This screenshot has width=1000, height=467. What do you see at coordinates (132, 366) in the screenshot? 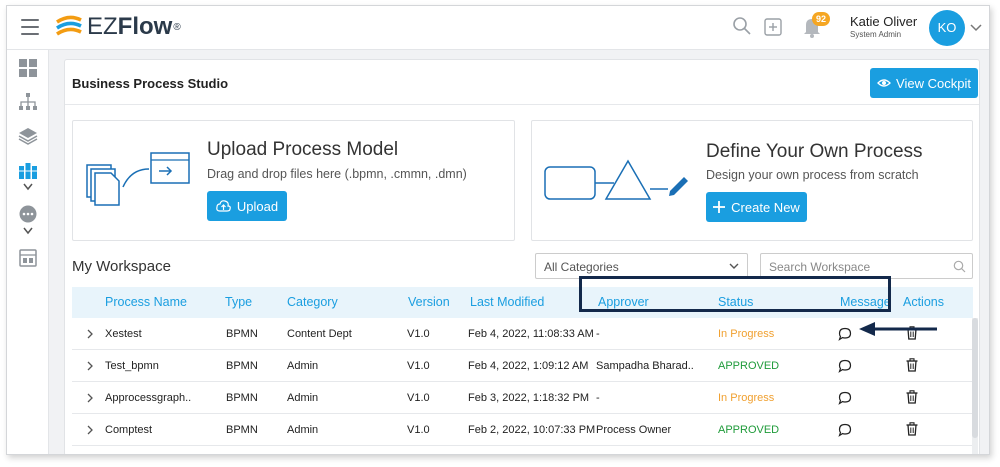
I see `process-name: Test_bpmn` at bounding box center [132, 366].